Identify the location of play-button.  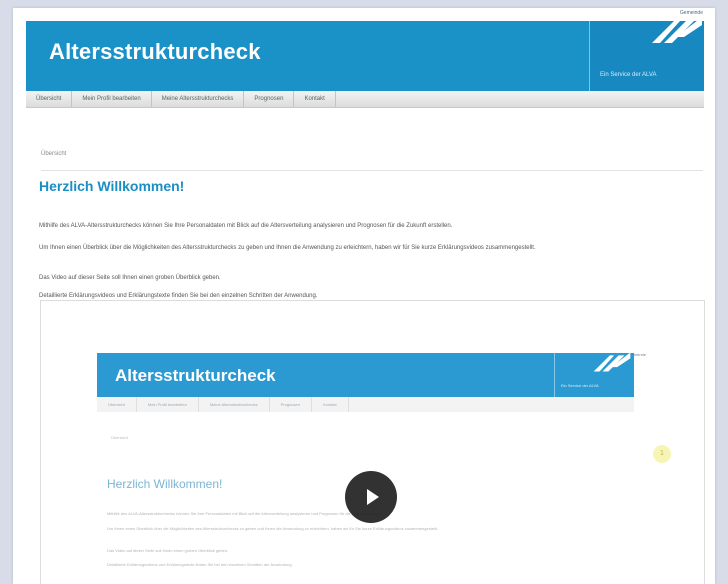
(371, 497).